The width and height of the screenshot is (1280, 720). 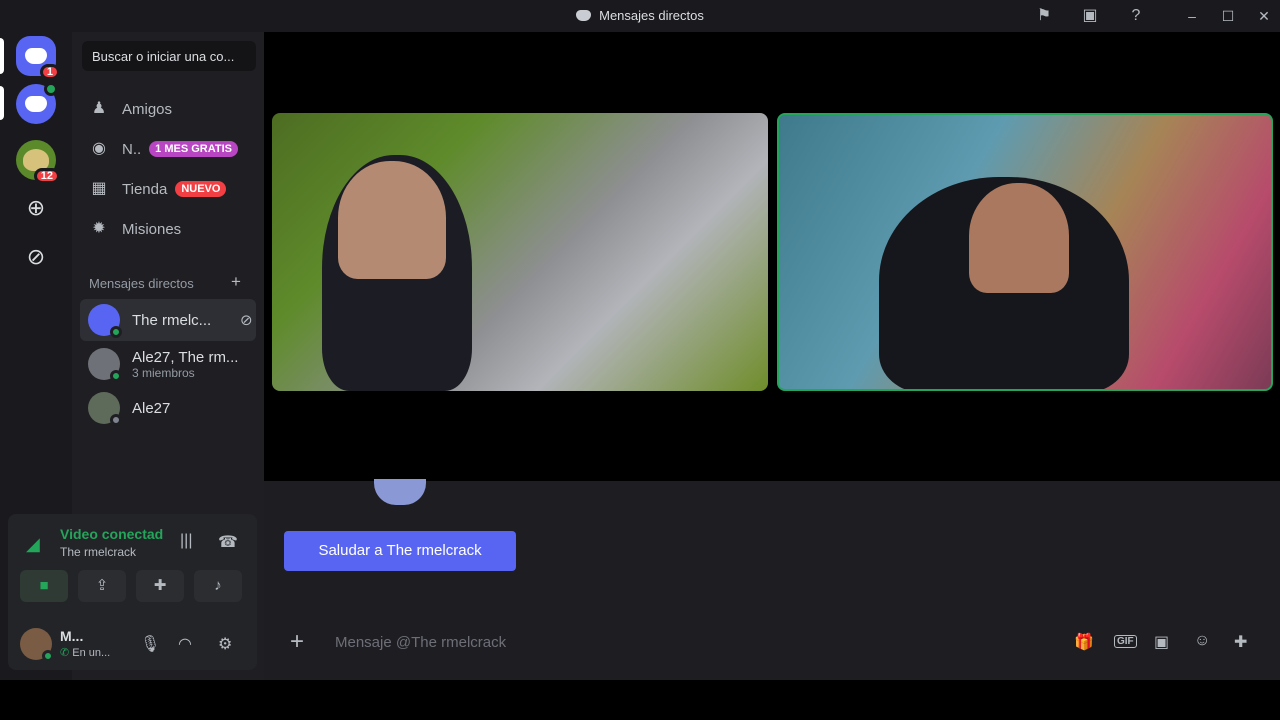 What do you see at coordinates (33, 544) in the screenshot?
I see `signal-icon: ◢` at bounding box center [33, 544].